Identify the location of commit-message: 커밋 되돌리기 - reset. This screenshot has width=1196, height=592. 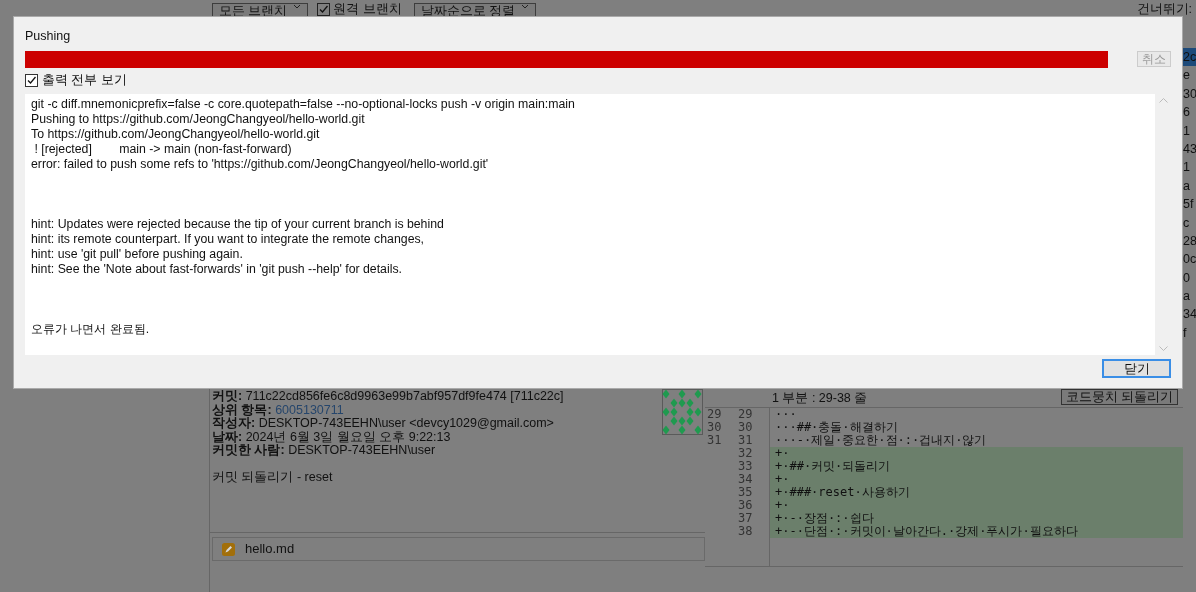
(273, 478).